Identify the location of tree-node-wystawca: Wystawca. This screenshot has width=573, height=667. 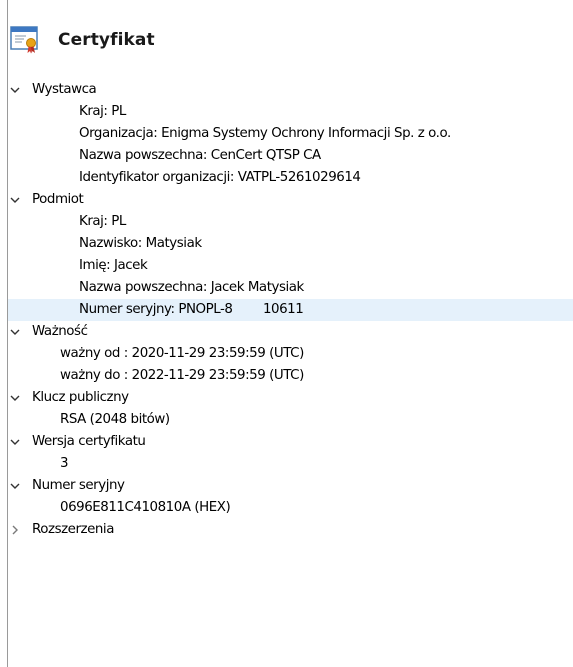
(290, 90).